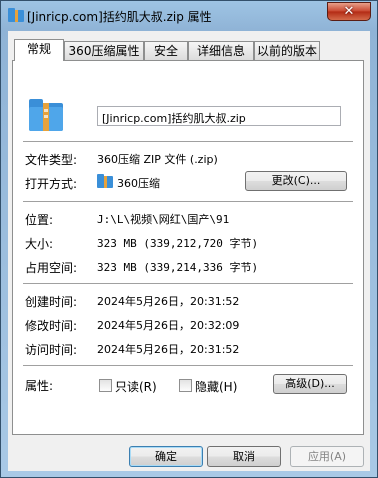  What do you see at coordinates (168, 301) in the screenshot?
I see `created-value: 2024年5月26日，20:31:52` at bounding box center [168, 301].